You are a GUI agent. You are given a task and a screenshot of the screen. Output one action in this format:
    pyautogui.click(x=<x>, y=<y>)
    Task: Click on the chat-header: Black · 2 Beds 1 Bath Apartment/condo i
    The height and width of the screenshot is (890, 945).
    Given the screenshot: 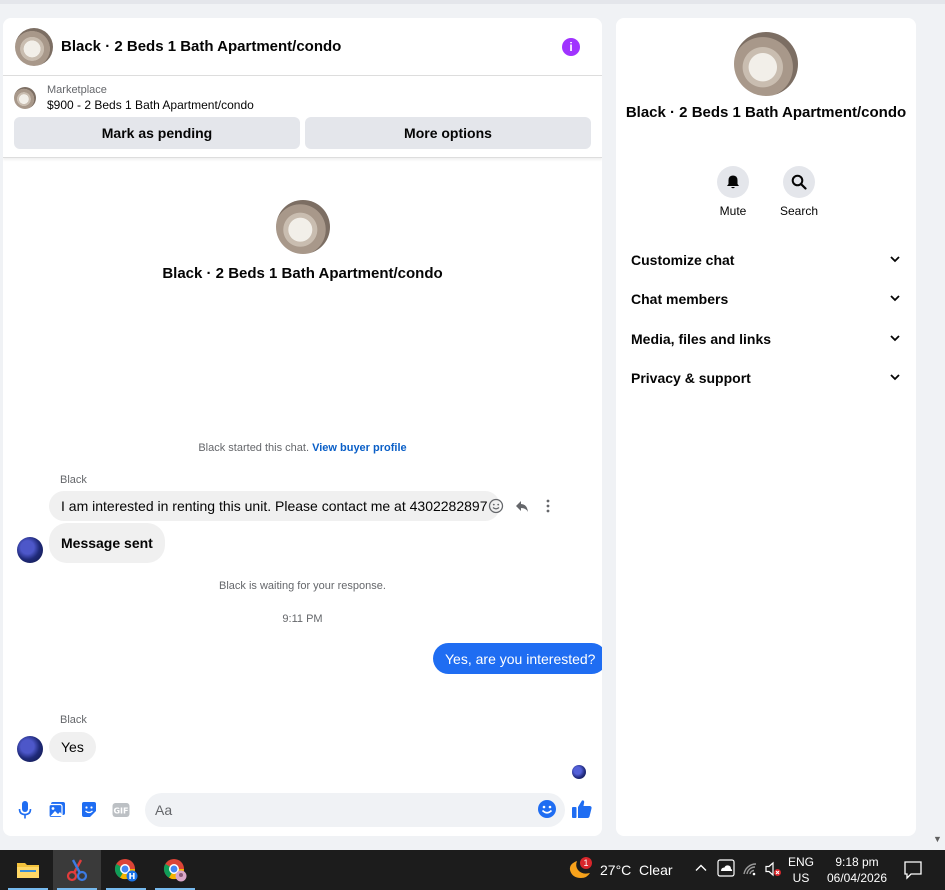 What is the action you would take?
    pyautogui.click(x=302, y=47)
    